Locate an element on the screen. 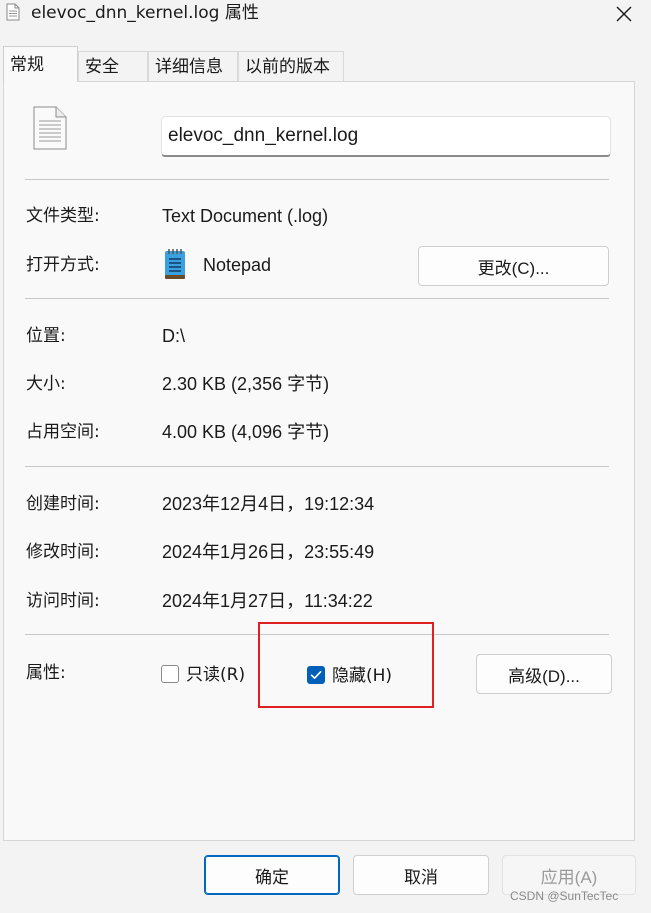 The image size is (651, 913). created-label: 创建时间: is located at coordinates (63, 504).